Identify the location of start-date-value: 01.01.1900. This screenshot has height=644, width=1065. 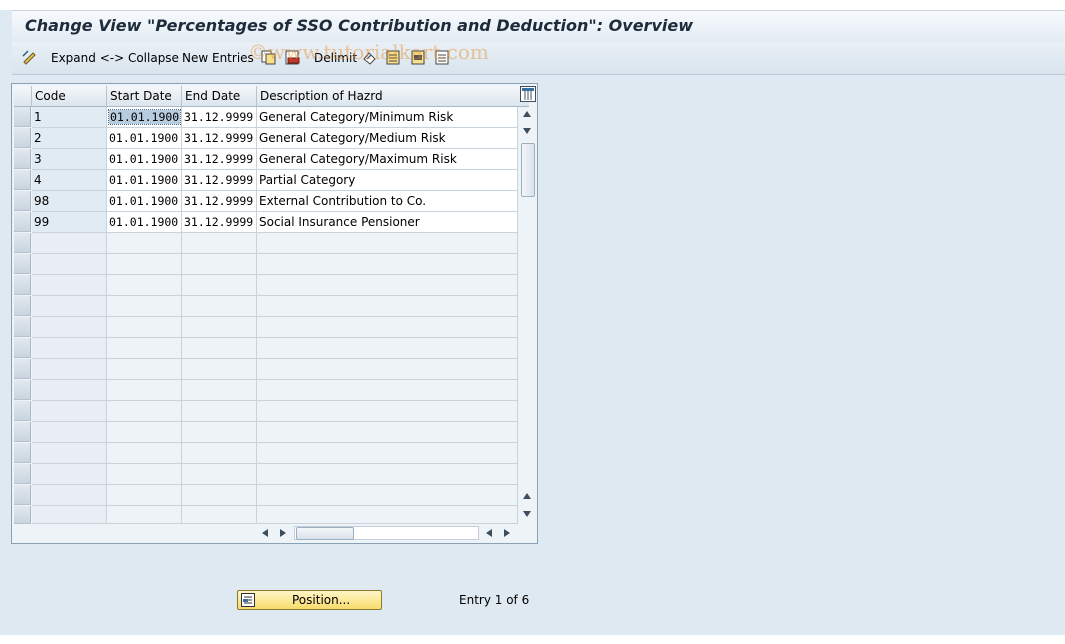
(144, 117).